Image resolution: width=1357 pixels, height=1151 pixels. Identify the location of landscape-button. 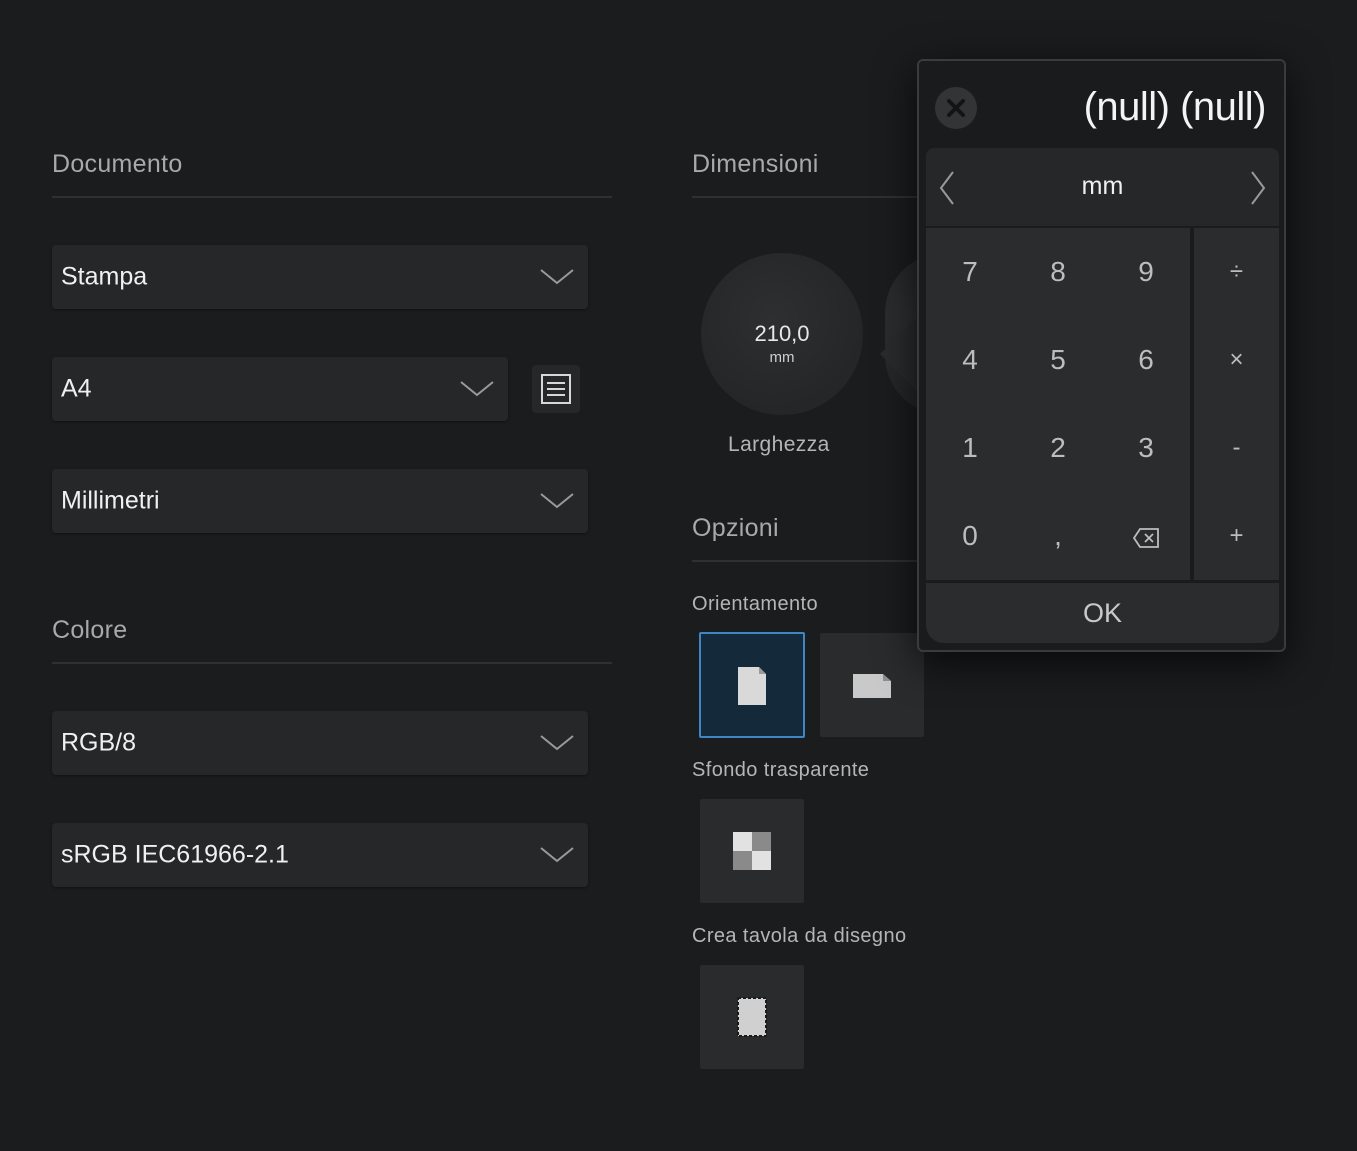
(872, 685).